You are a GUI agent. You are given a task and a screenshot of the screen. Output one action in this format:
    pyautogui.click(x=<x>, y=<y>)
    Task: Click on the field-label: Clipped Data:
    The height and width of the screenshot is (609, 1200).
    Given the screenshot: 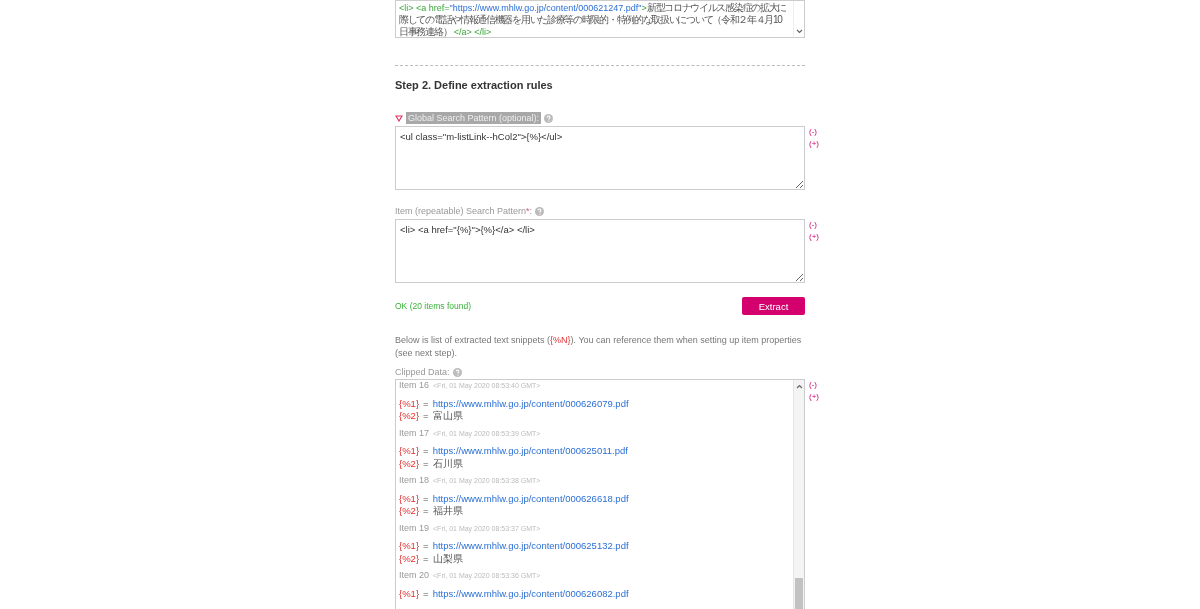 What is the action you would take?
    pyautogui.click(x=422, y=372)
    